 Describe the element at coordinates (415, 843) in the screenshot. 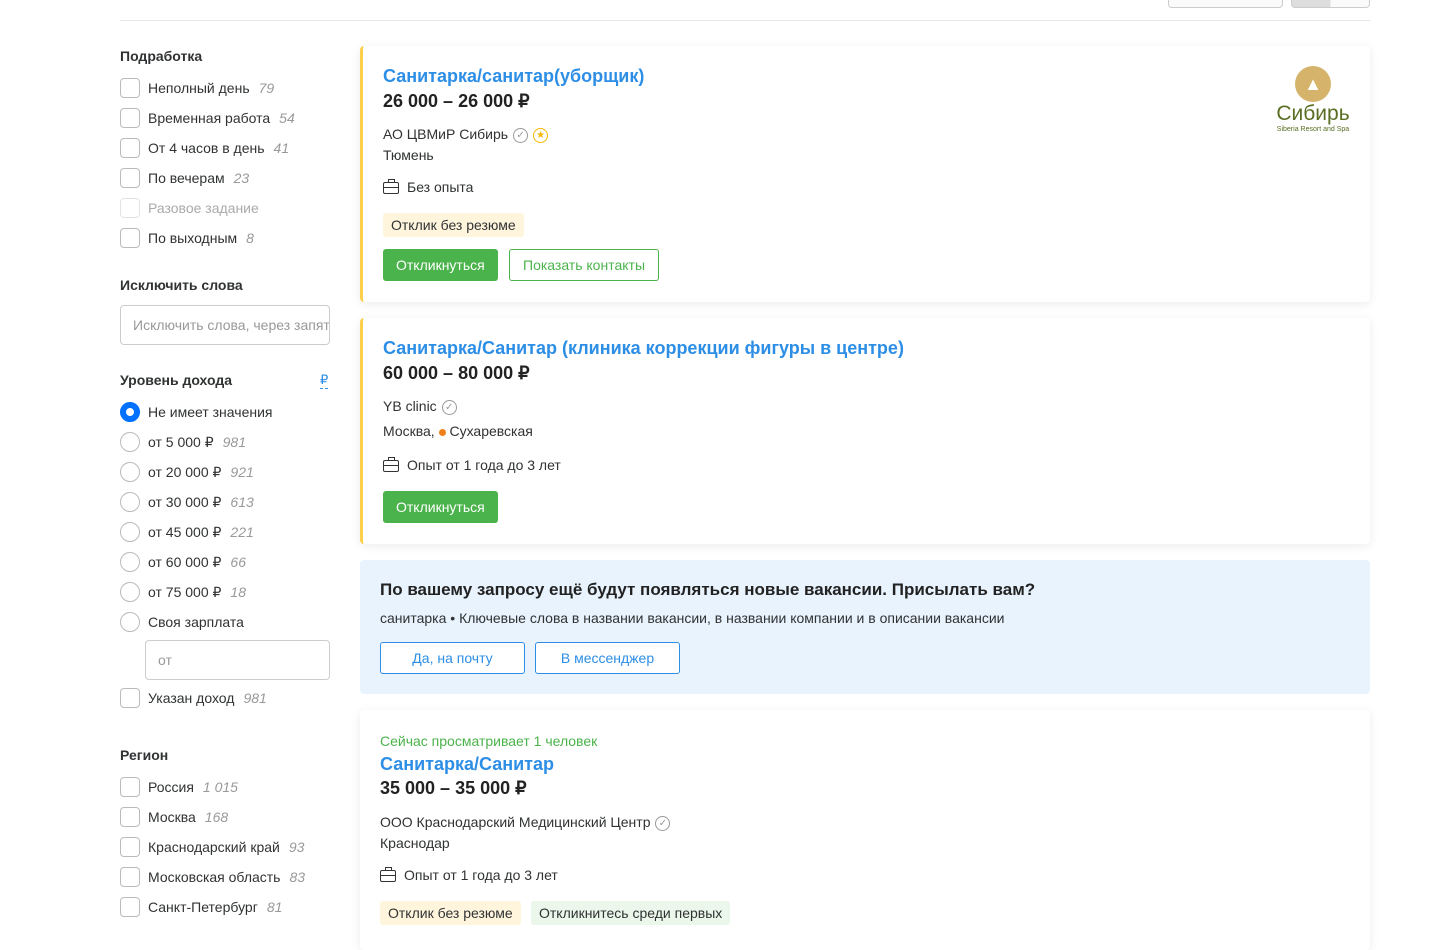

I see `city: Краснодар` at that location.